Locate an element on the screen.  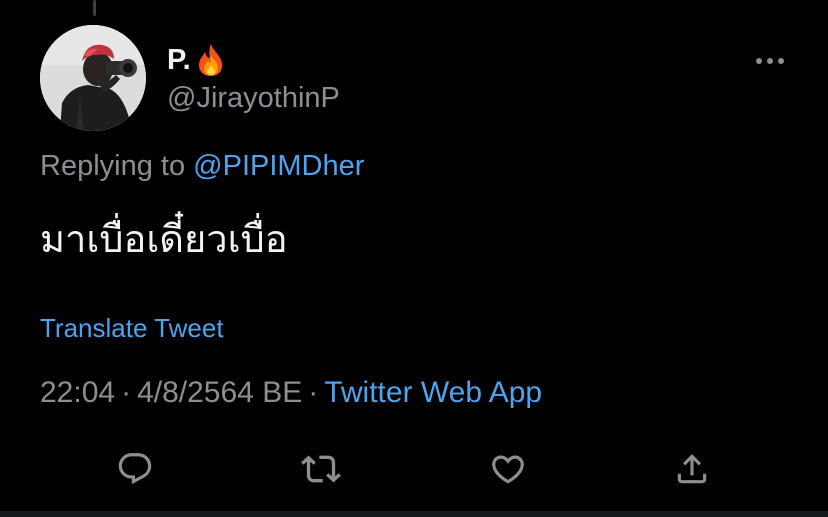
tweet-time: 22:04 is located at coordinates (77, 392).